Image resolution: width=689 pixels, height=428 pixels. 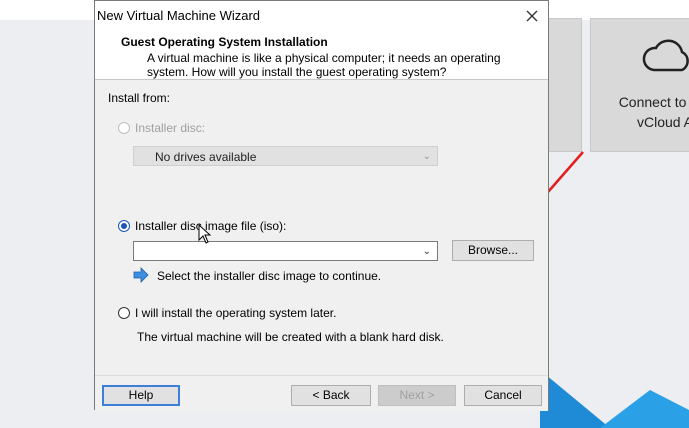 What do you see at coordinates (653, 112) in the screenshot?
I see `connect-vcloud-label: Connect to VM vCloud A` at bounding box center [653, 112].